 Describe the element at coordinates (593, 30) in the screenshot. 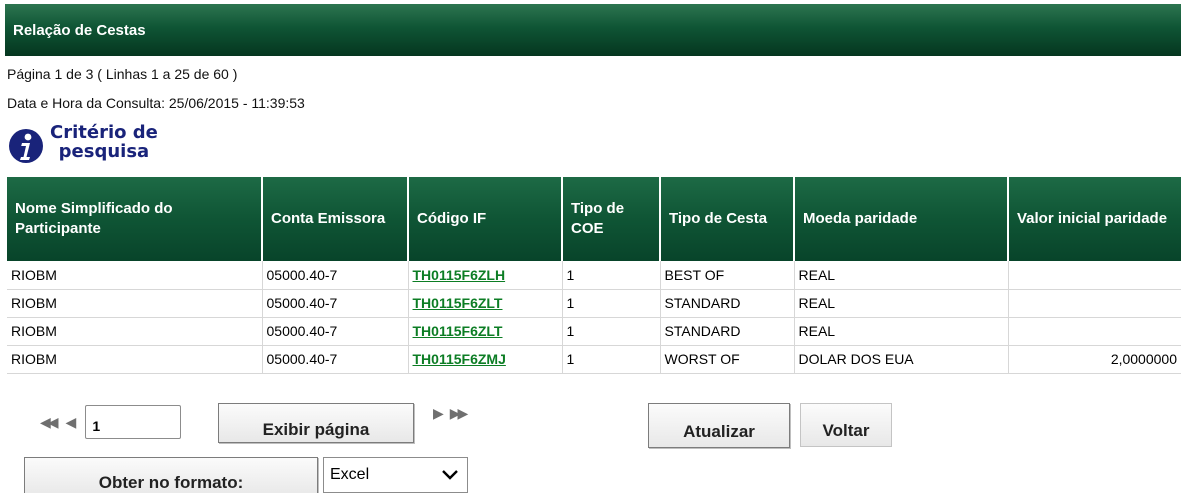

I see `page-title-bar: Relação de Cestas` at that location.